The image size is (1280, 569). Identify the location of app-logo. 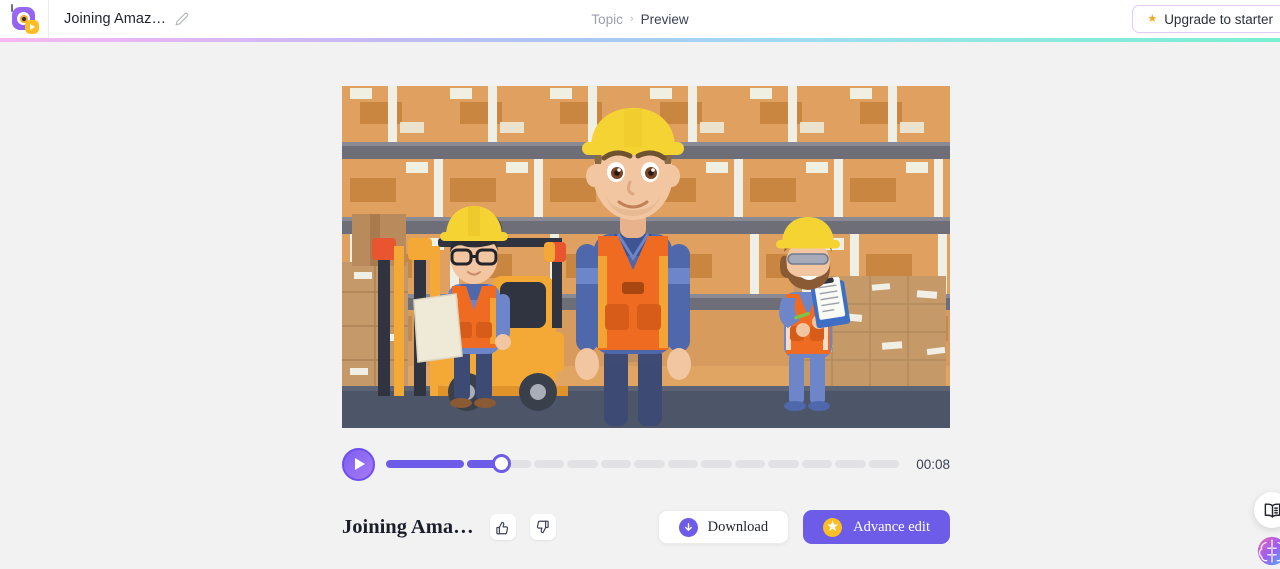
(24, 19).